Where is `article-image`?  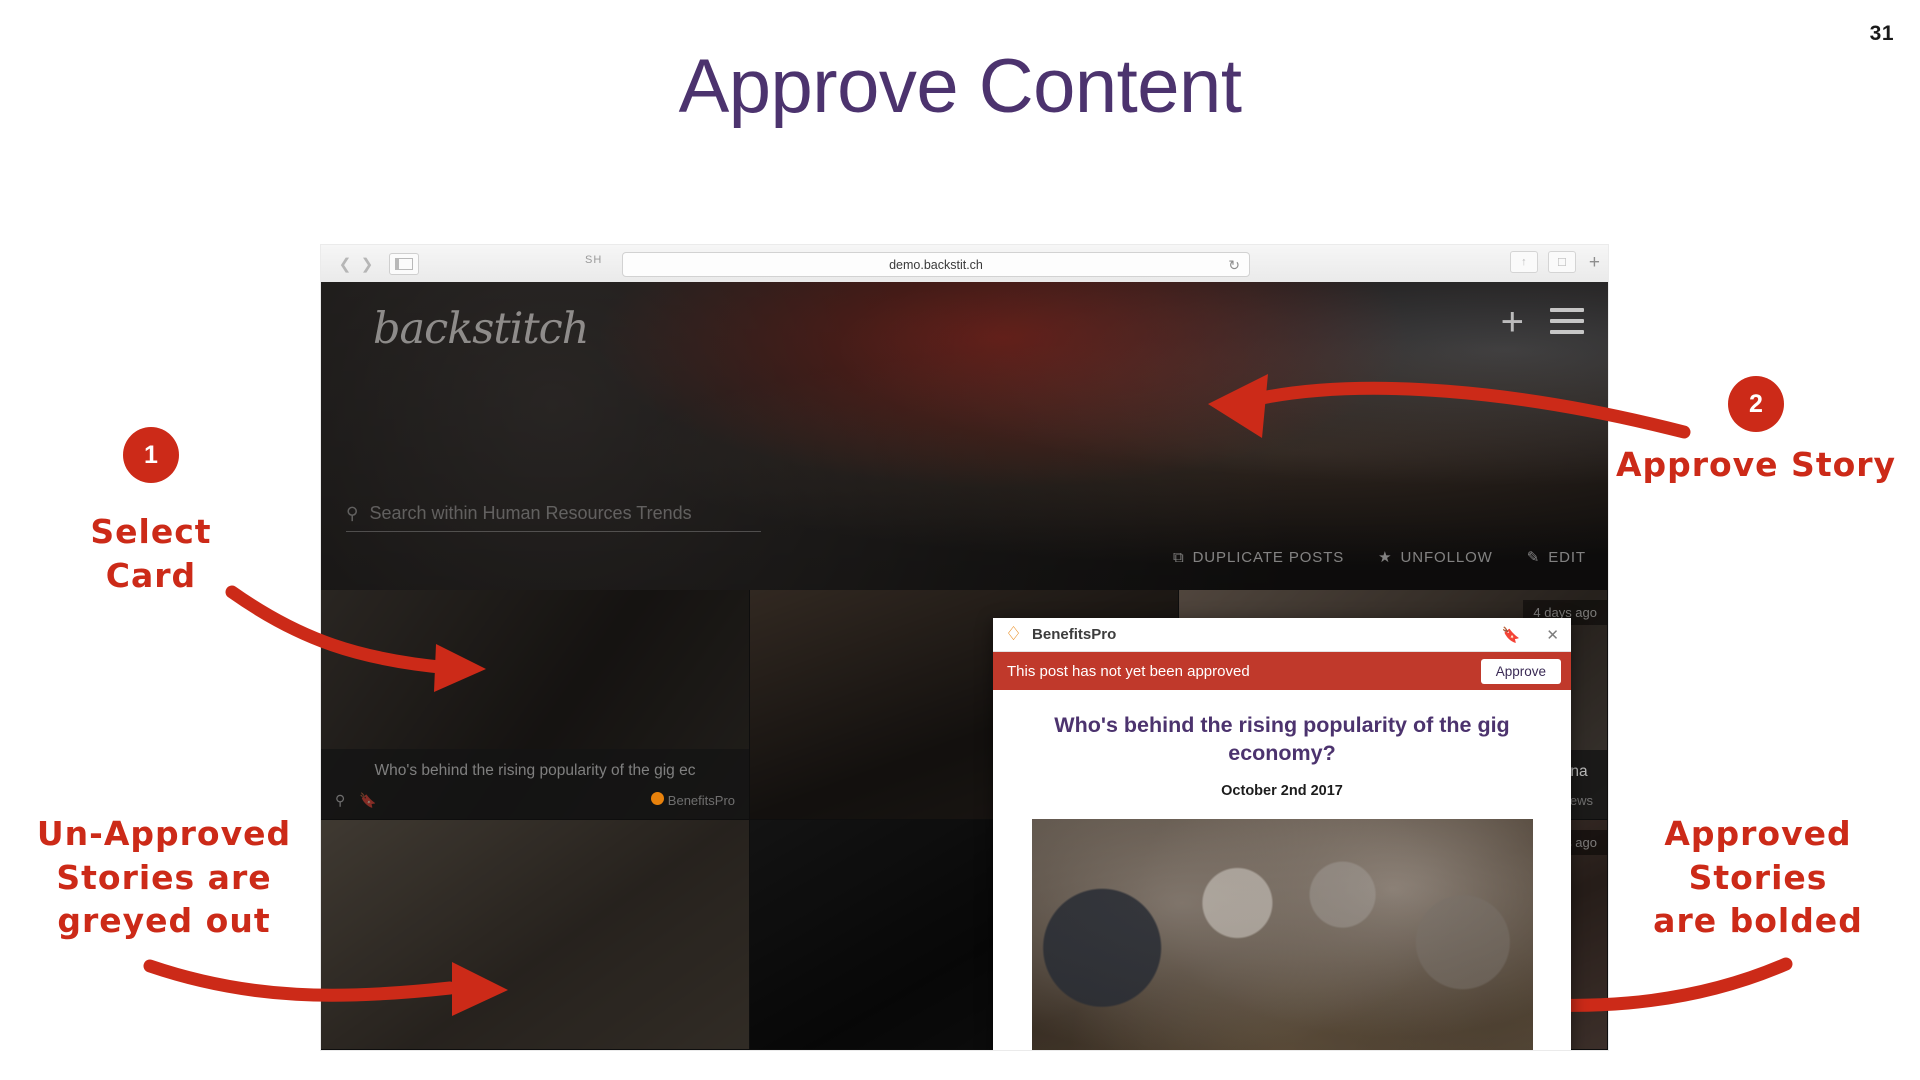
article-image is located at coordinates (1282, 934).